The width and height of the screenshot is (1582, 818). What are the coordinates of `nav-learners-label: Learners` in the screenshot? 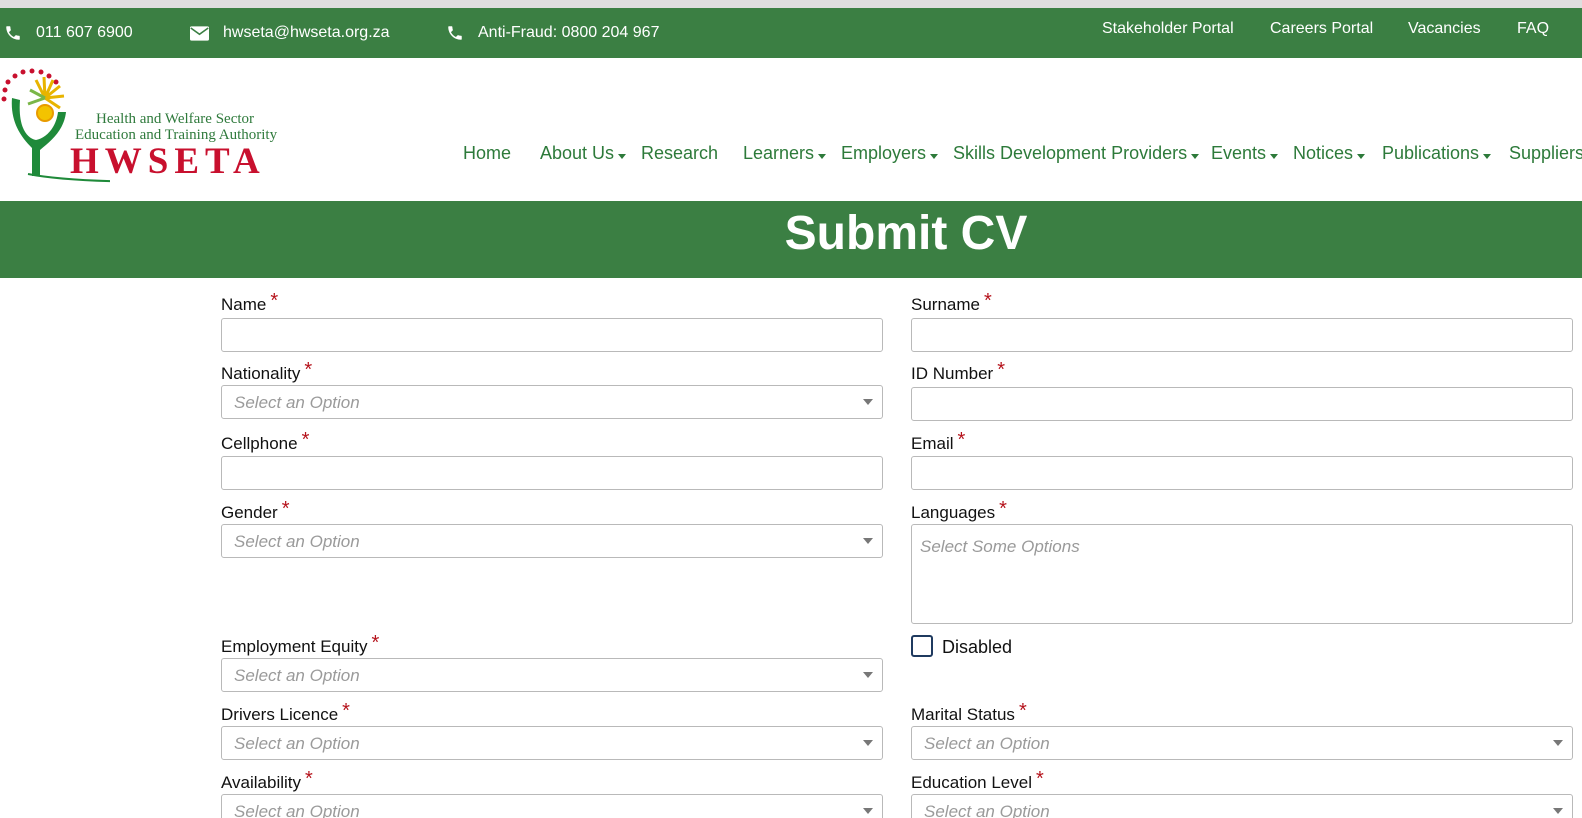 It's located at (779, 153).